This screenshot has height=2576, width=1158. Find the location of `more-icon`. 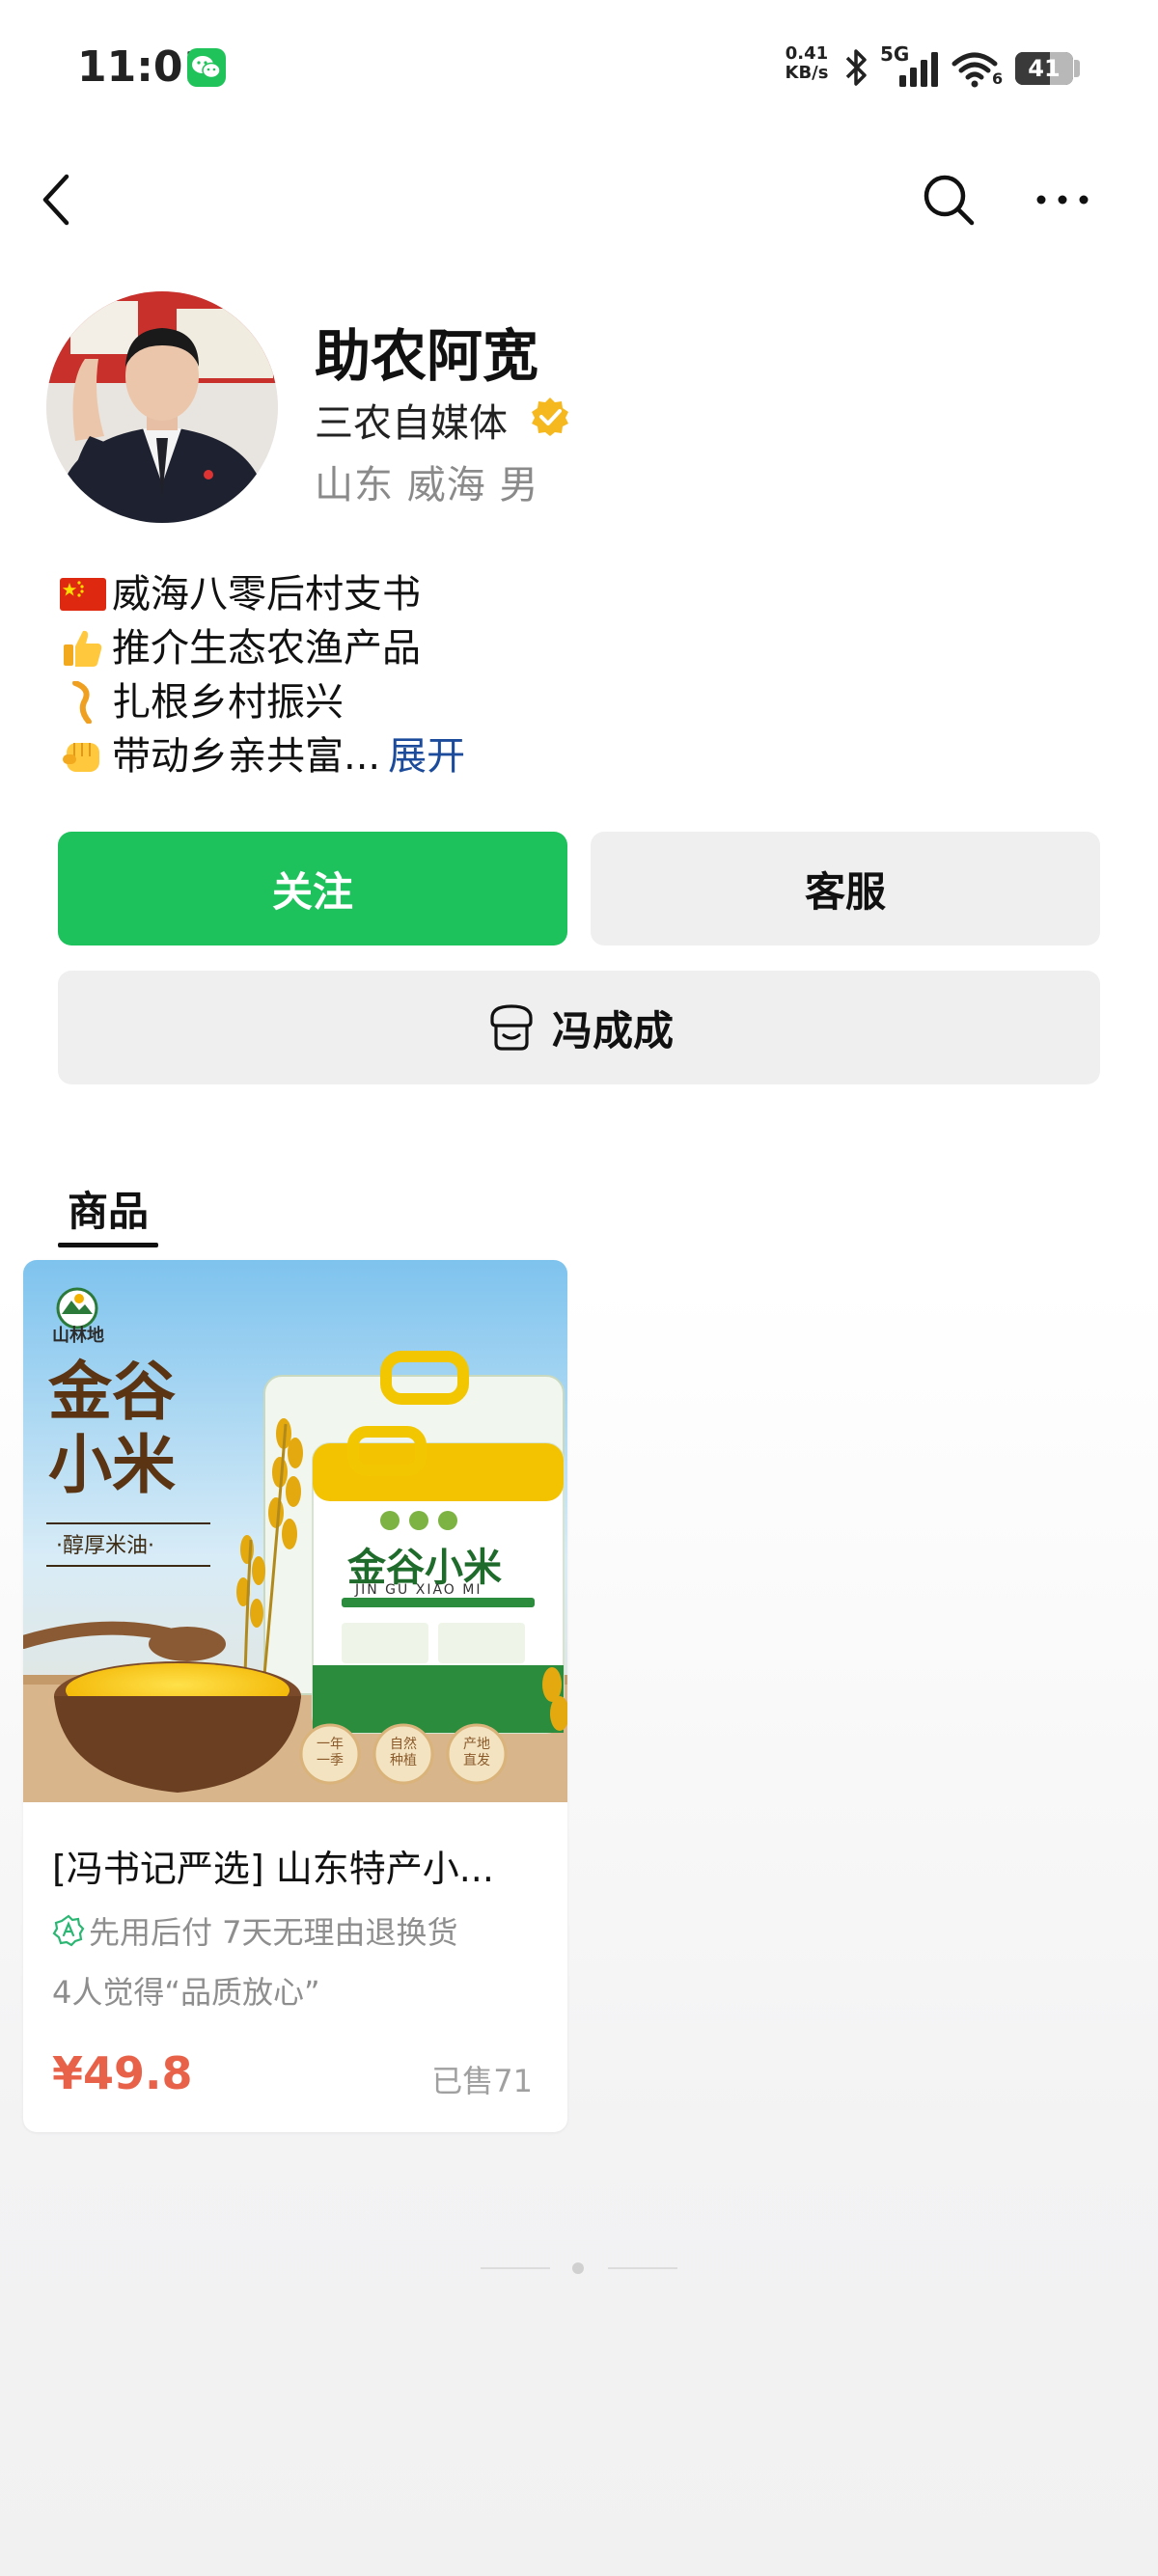

more-icon is located at coordinates (1062, 200).